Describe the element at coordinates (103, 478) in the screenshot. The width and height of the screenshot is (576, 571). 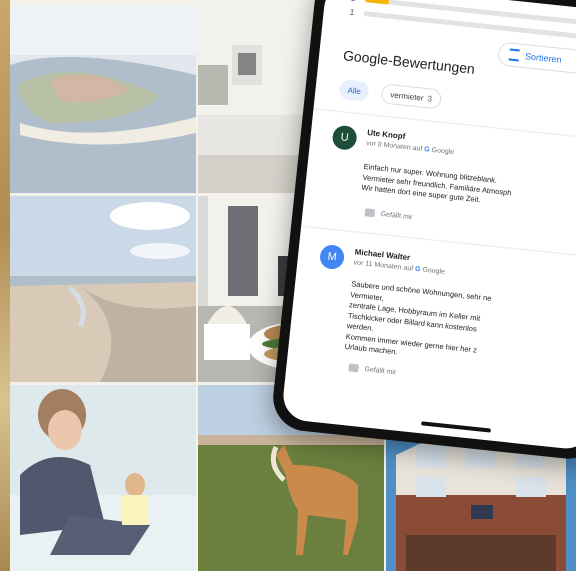
I see `photo-boy-dunes` at that location.